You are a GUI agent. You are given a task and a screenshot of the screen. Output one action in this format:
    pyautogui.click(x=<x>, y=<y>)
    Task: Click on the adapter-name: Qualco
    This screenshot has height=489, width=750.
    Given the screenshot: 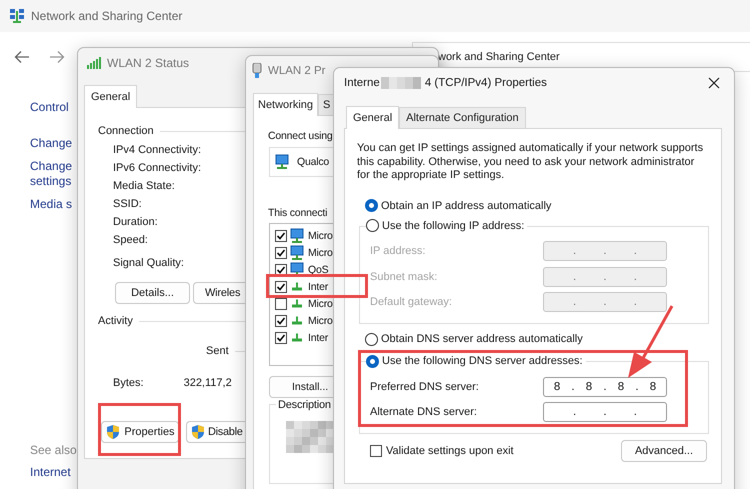 What is the action you would take?
    pyautogui.click(x=313, y=162)
    